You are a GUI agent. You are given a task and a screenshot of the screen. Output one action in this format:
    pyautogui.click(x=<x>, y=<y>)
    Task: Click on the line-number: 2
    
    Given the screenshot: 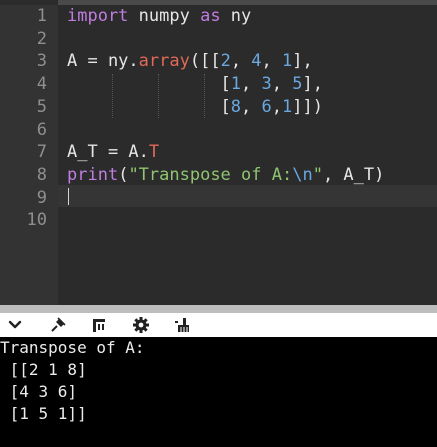 What is the action you would take?
    pyautogui.click(x=41, y=38)
    